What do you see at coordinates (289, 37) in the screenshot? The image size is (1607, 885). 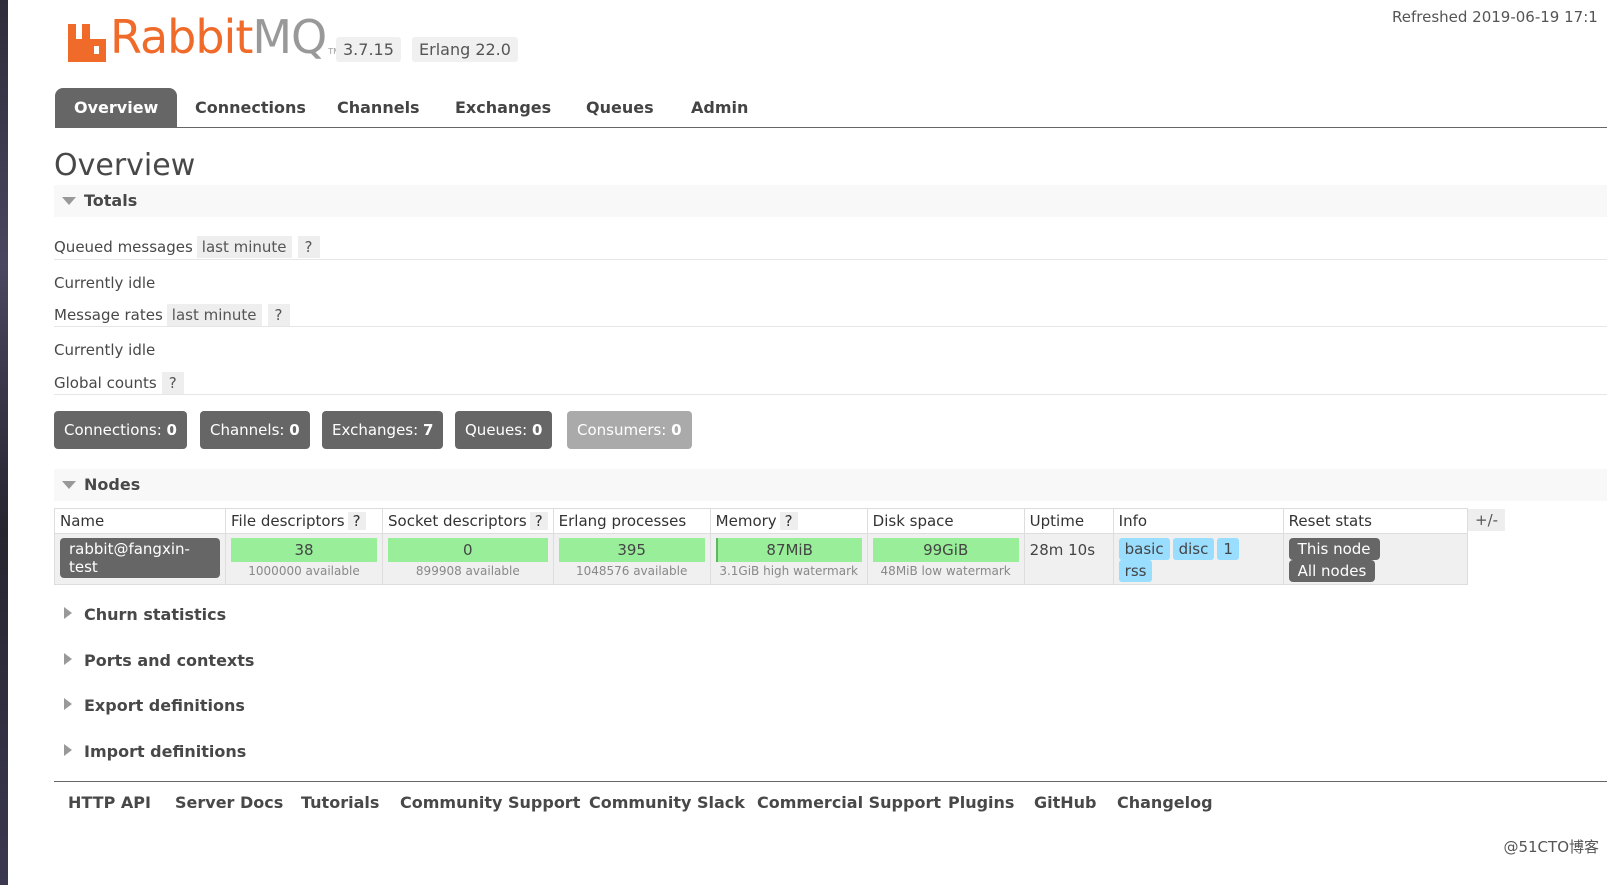 I see `logo-text-mq: MQ` at bounding box center [289, 37].